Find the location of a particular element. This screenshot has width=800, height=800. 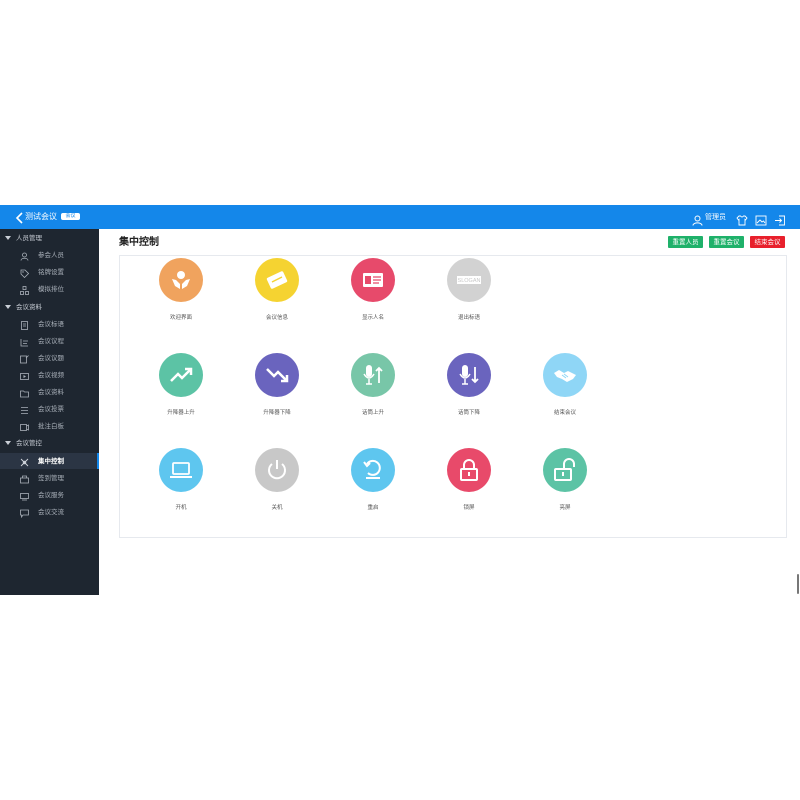

sidebar-item-label: 会议议题 is located at coordinates (51, 358).